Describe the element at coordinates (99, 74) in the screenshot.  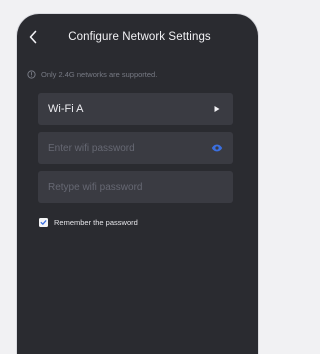
I see `notice-text: Only 2.4G networks are supported.` at that location.